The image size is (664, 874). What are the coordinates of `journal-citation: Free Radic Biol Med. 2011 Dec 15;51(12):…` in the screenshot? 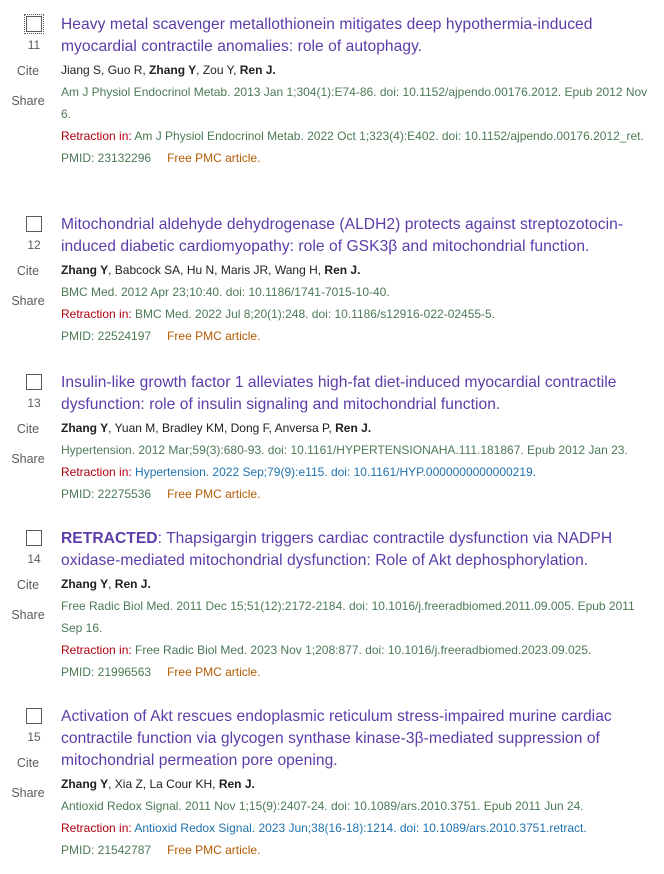 It's located at (348, 617).